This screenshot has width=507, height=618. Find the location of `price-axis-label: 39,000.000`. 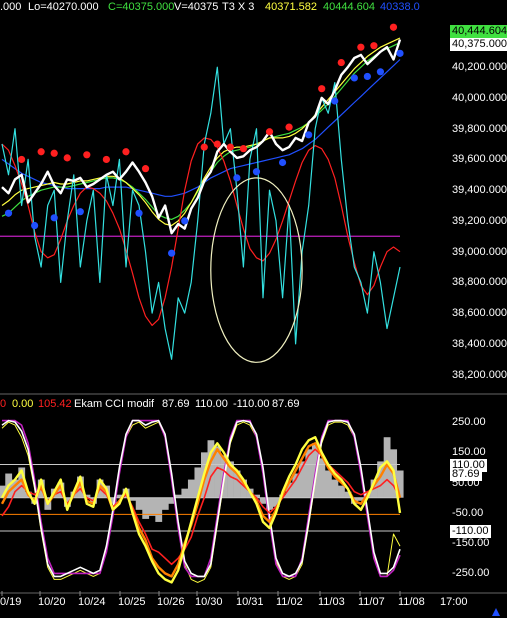

price-axis-label: 39,000.000 is located at coordinates (479, 251).